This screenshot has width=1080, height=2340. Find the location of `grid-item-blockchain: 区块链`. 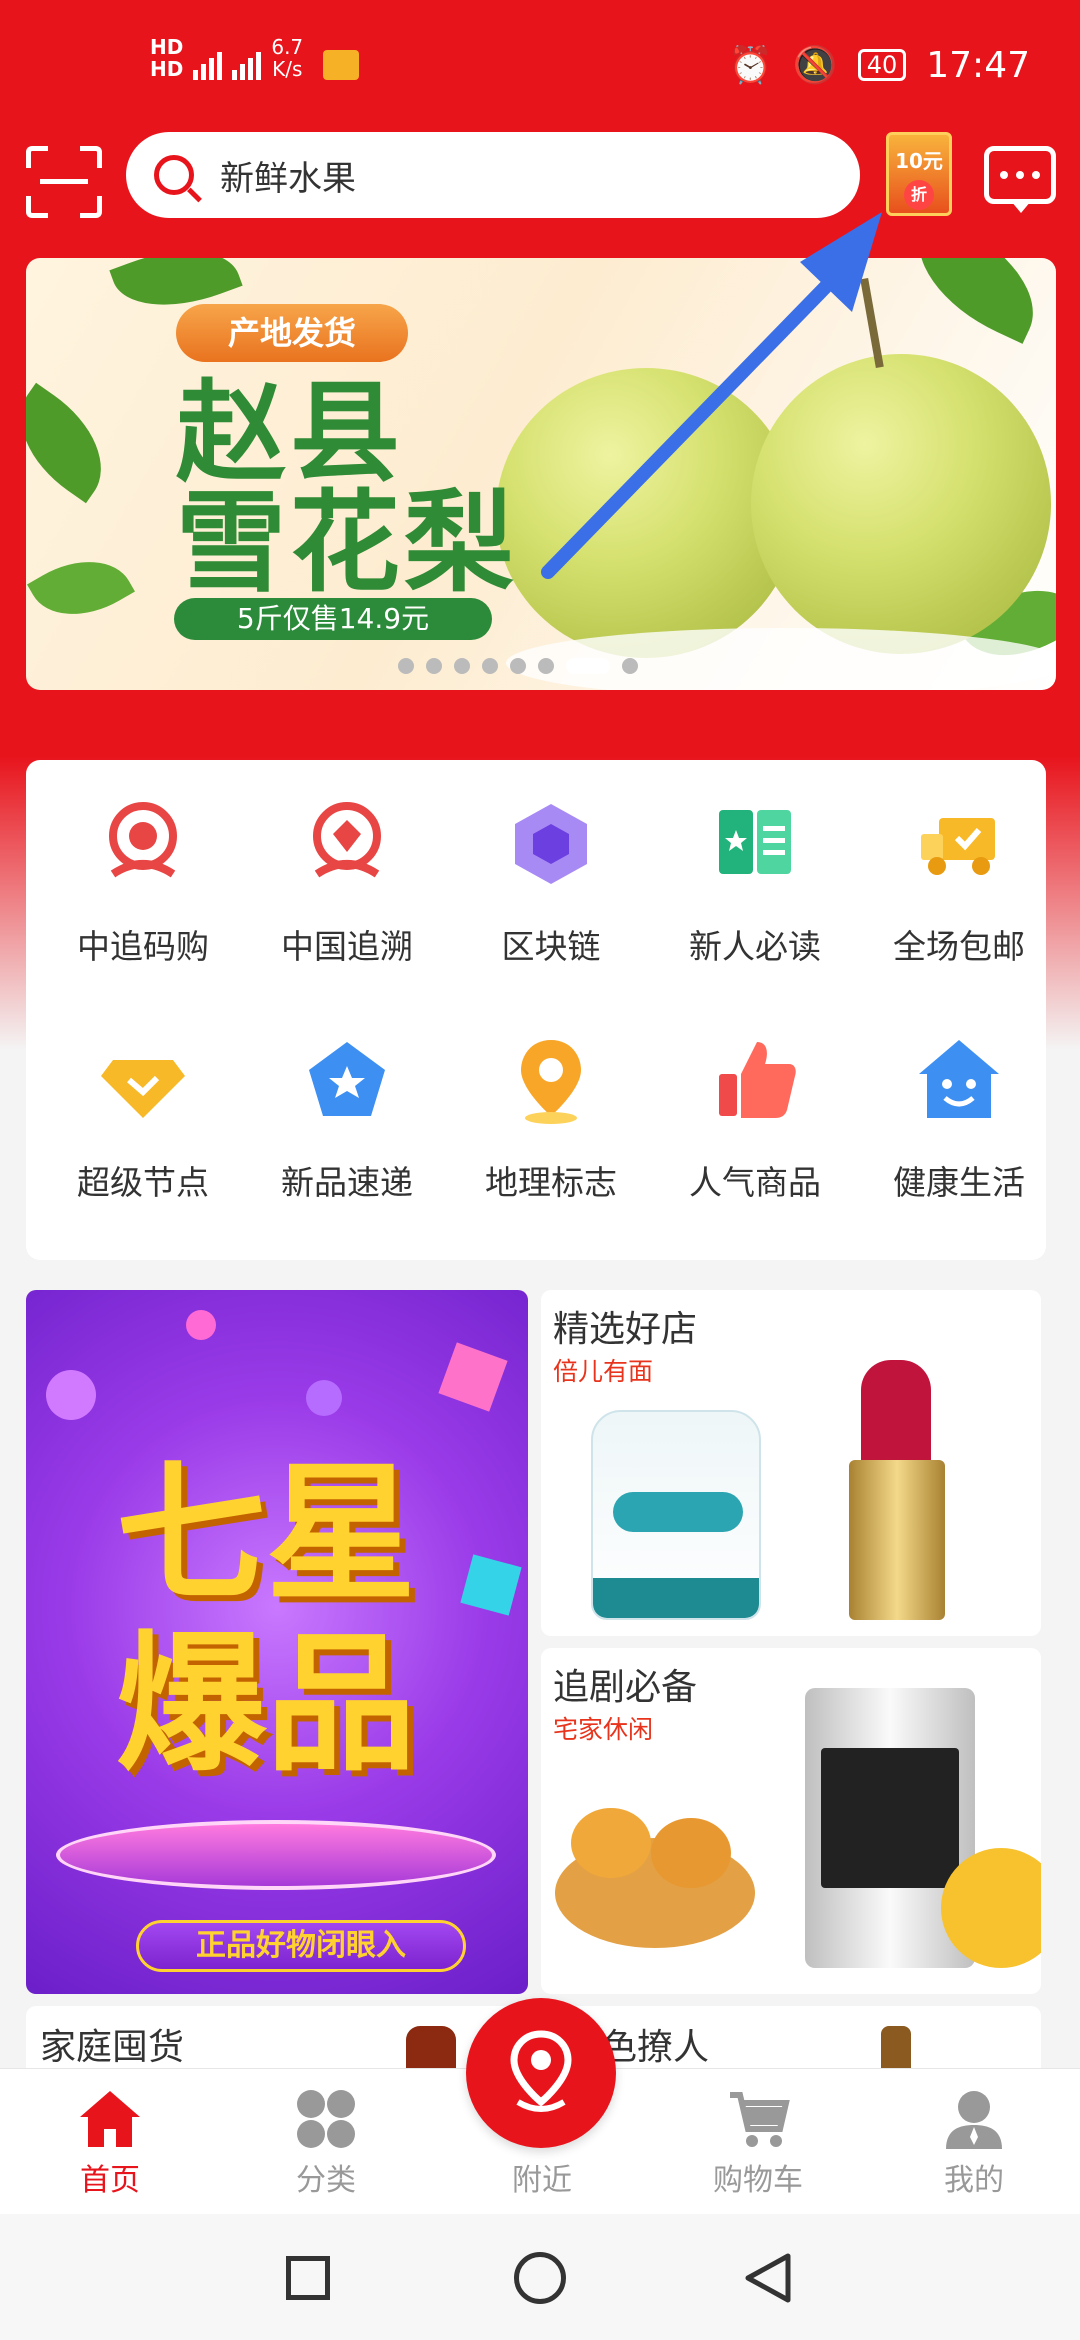

grid-item-blockchain: 区块链 is located at coordinates (551, 863).